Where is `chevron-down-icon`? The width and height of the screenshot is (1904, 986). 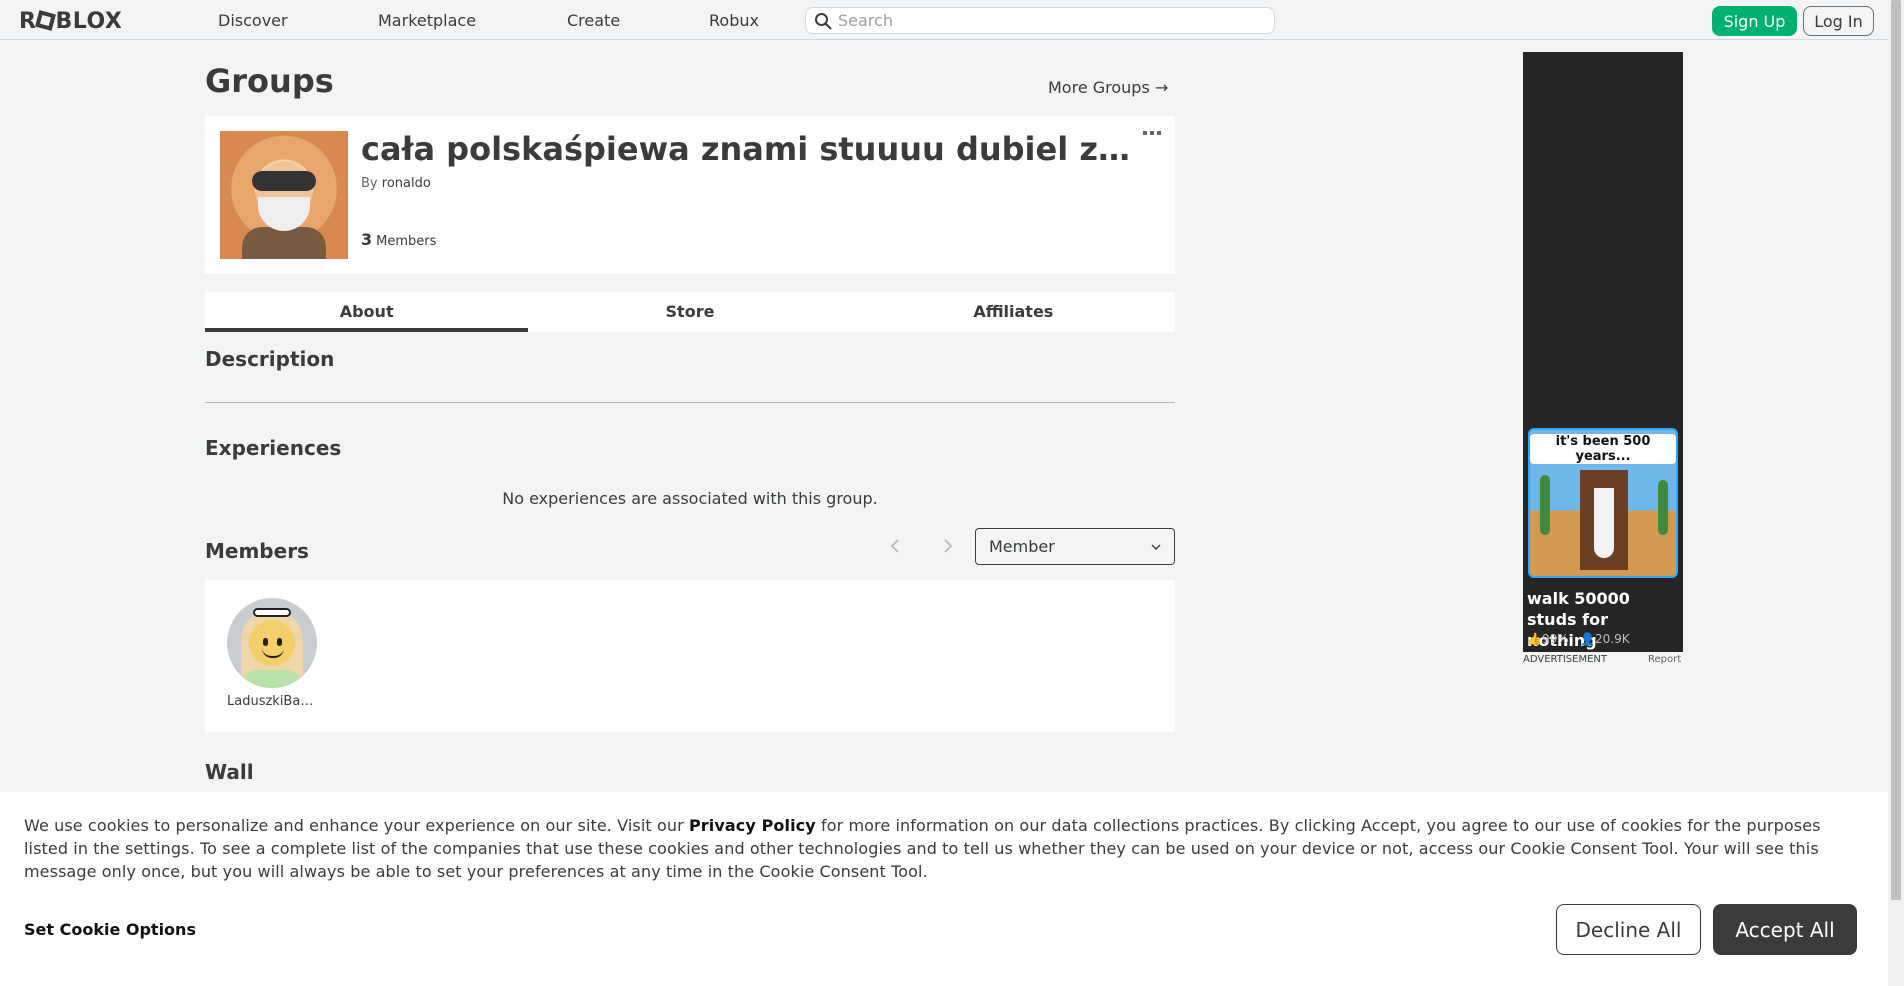
chevron-down-icon is located at coordinates (1156, 547).